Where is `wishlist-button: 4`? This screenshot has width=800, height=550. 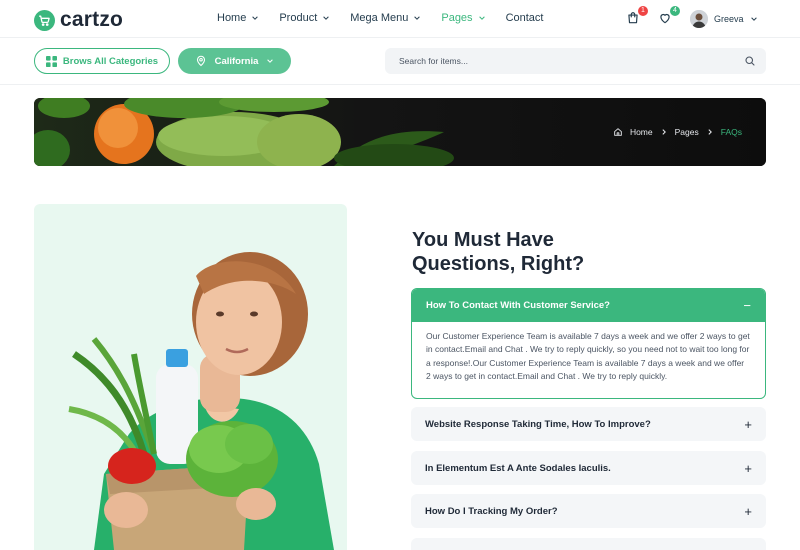 wishlist-button: 4 is located at coordinates (669, 16).